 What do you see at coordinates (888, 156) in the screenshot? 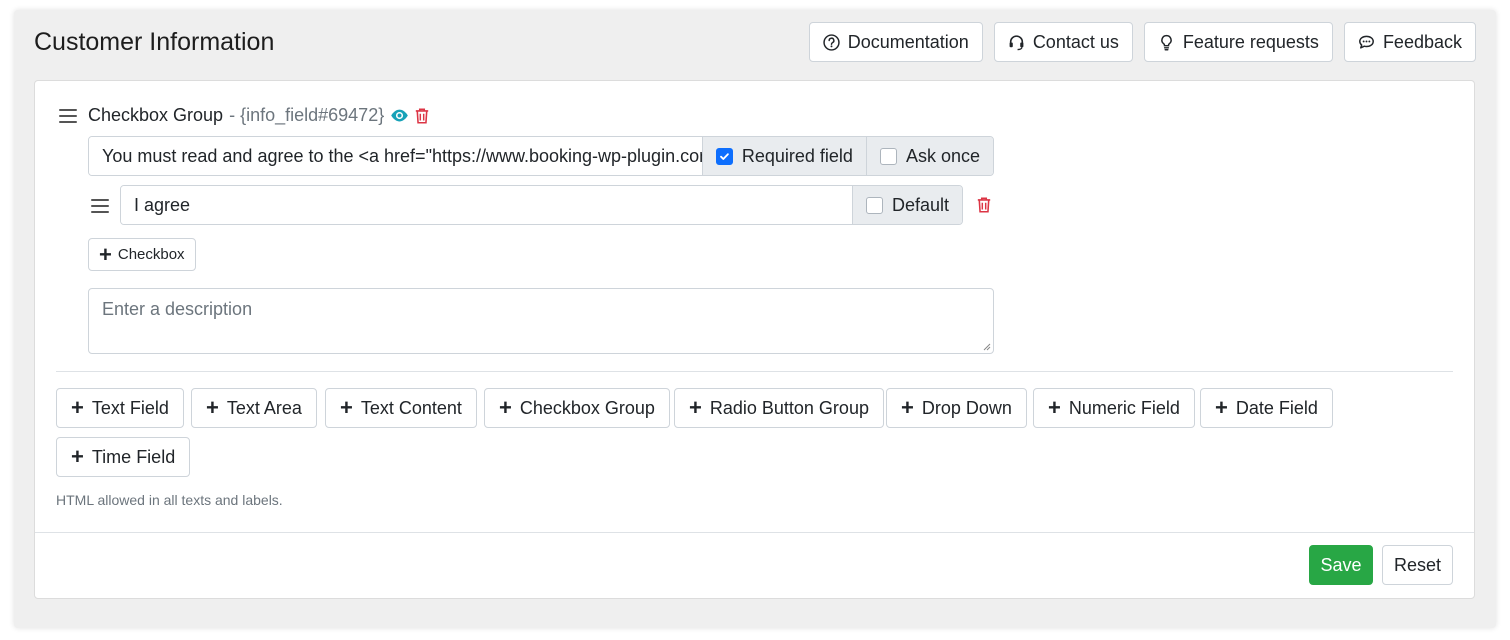
I see `ask-once-checkbox` at bounding box center [888, 156].